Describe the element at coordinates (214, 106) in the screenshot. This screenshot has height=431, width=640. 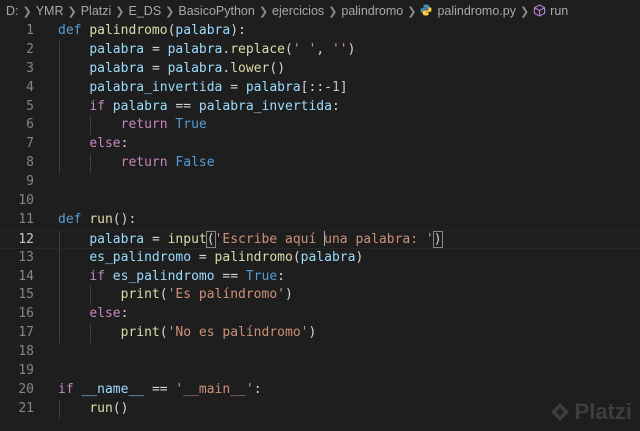
I see `code-text: if palabra == palabra_invertida:` at that location.